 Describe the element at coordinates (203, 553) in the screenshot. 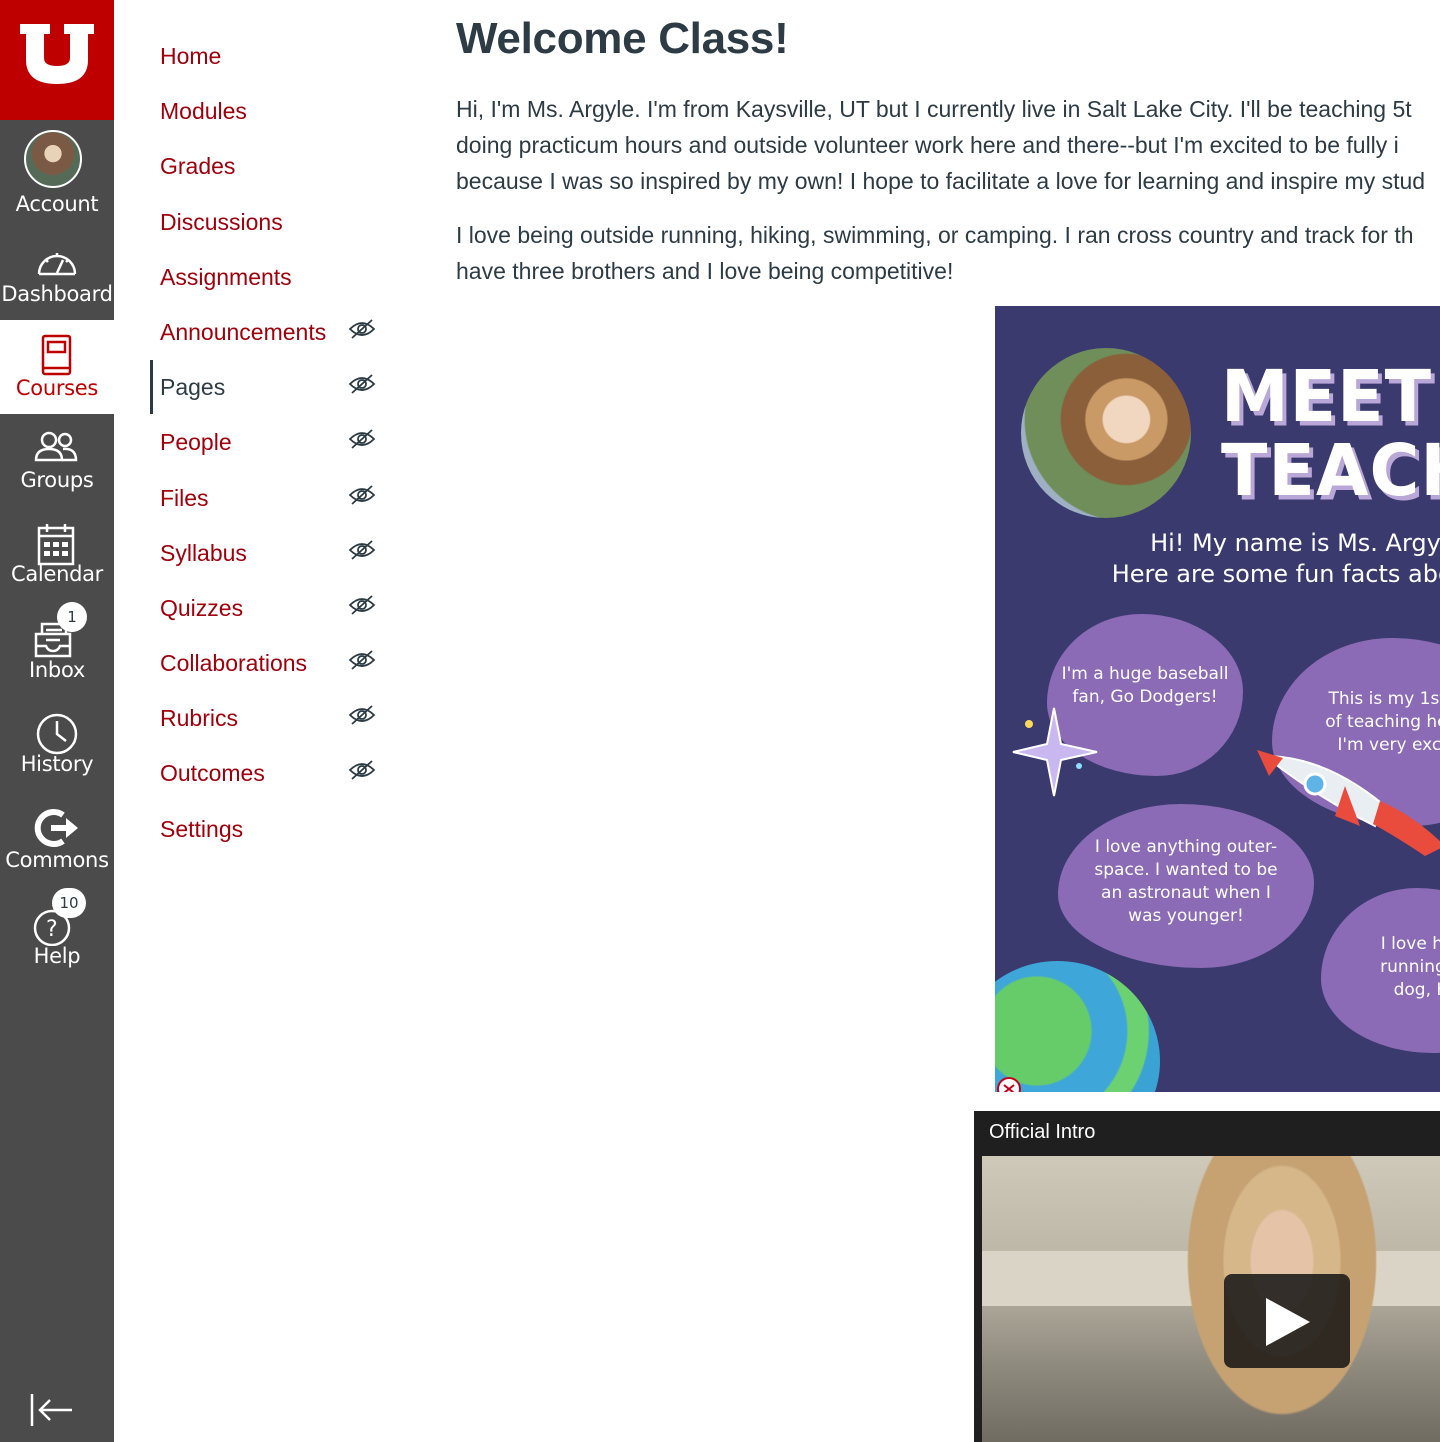

I see `course-nav-syllabus: Syllabus` at that location.